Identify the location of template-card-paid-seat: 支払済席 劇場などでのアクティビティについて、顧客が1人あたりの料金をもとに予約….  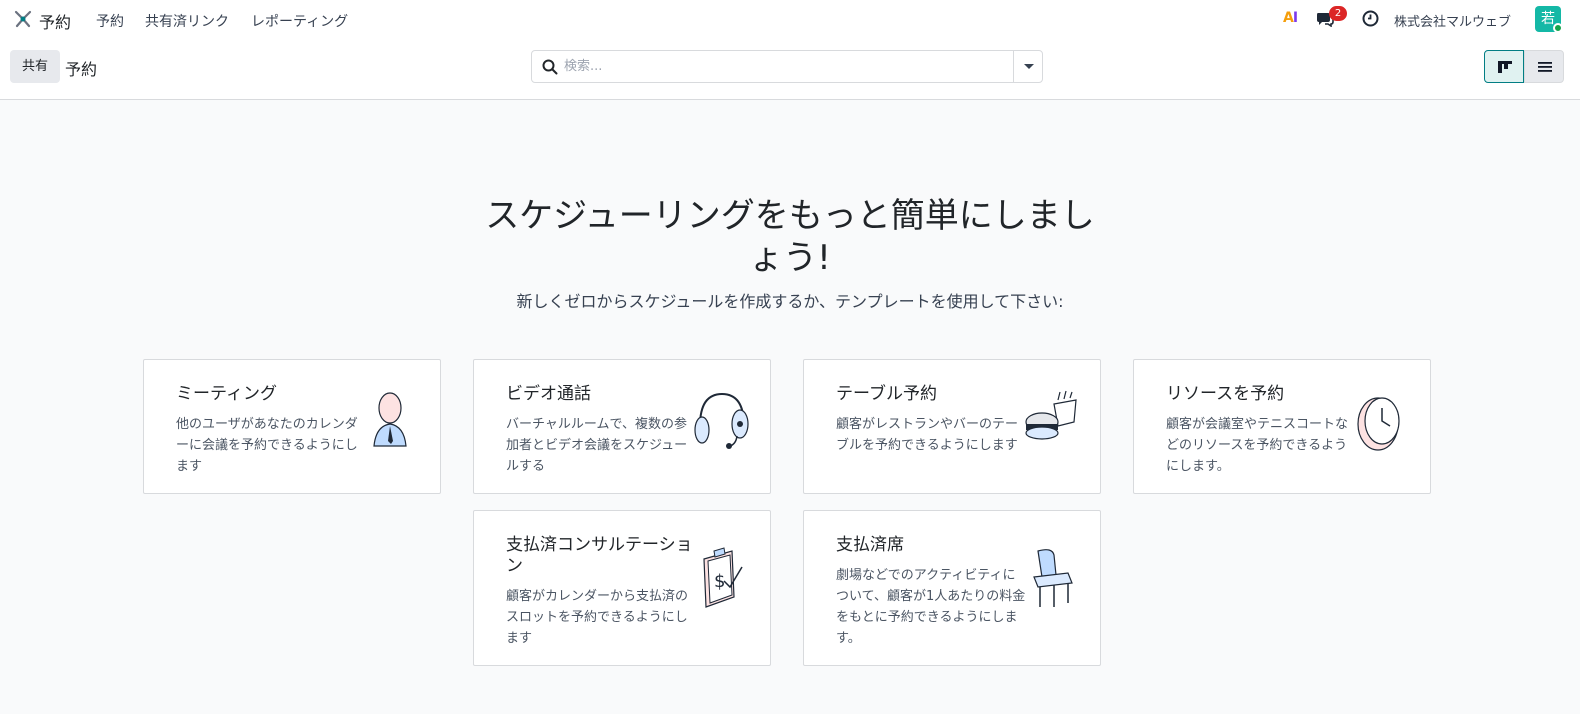
(952, 588).